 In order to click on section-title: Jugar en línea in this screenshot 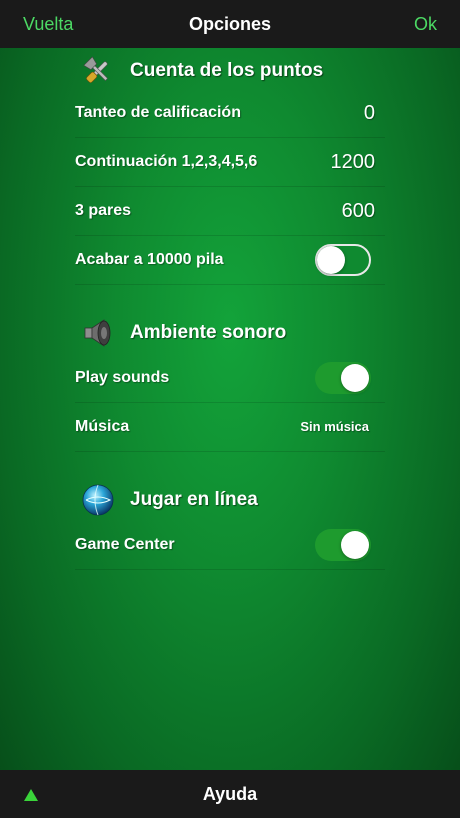, I will do `click(194, 499)`.